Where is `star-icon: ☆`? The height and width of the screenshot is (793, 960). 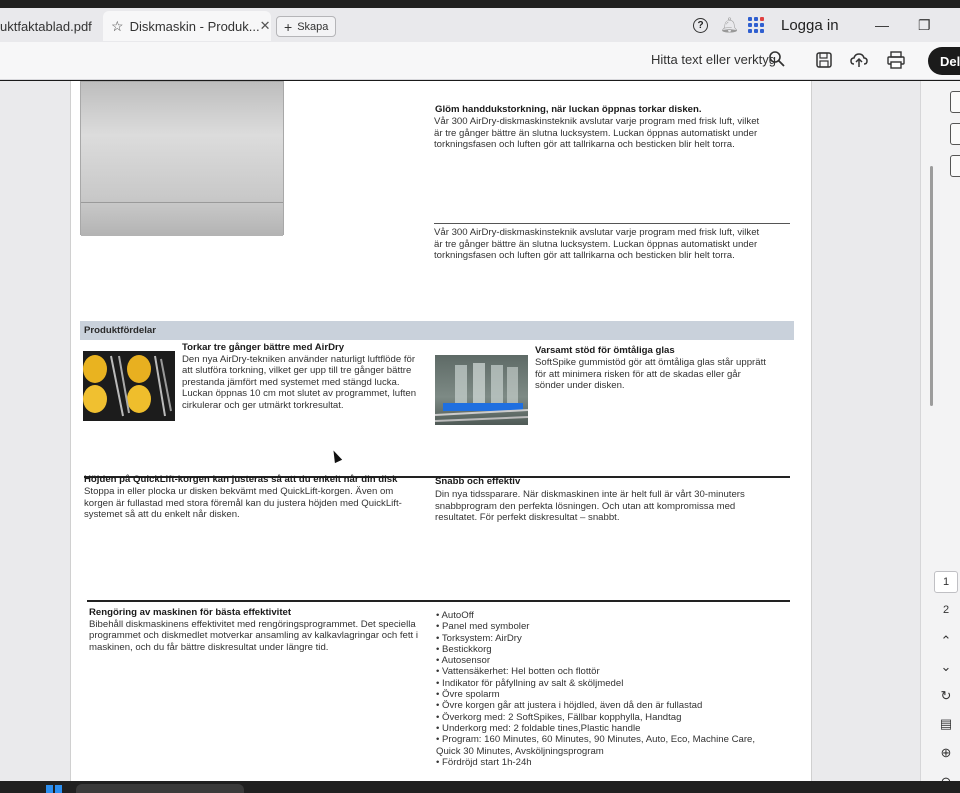 star-icon: ☆ is located at coordinates (117, 26).